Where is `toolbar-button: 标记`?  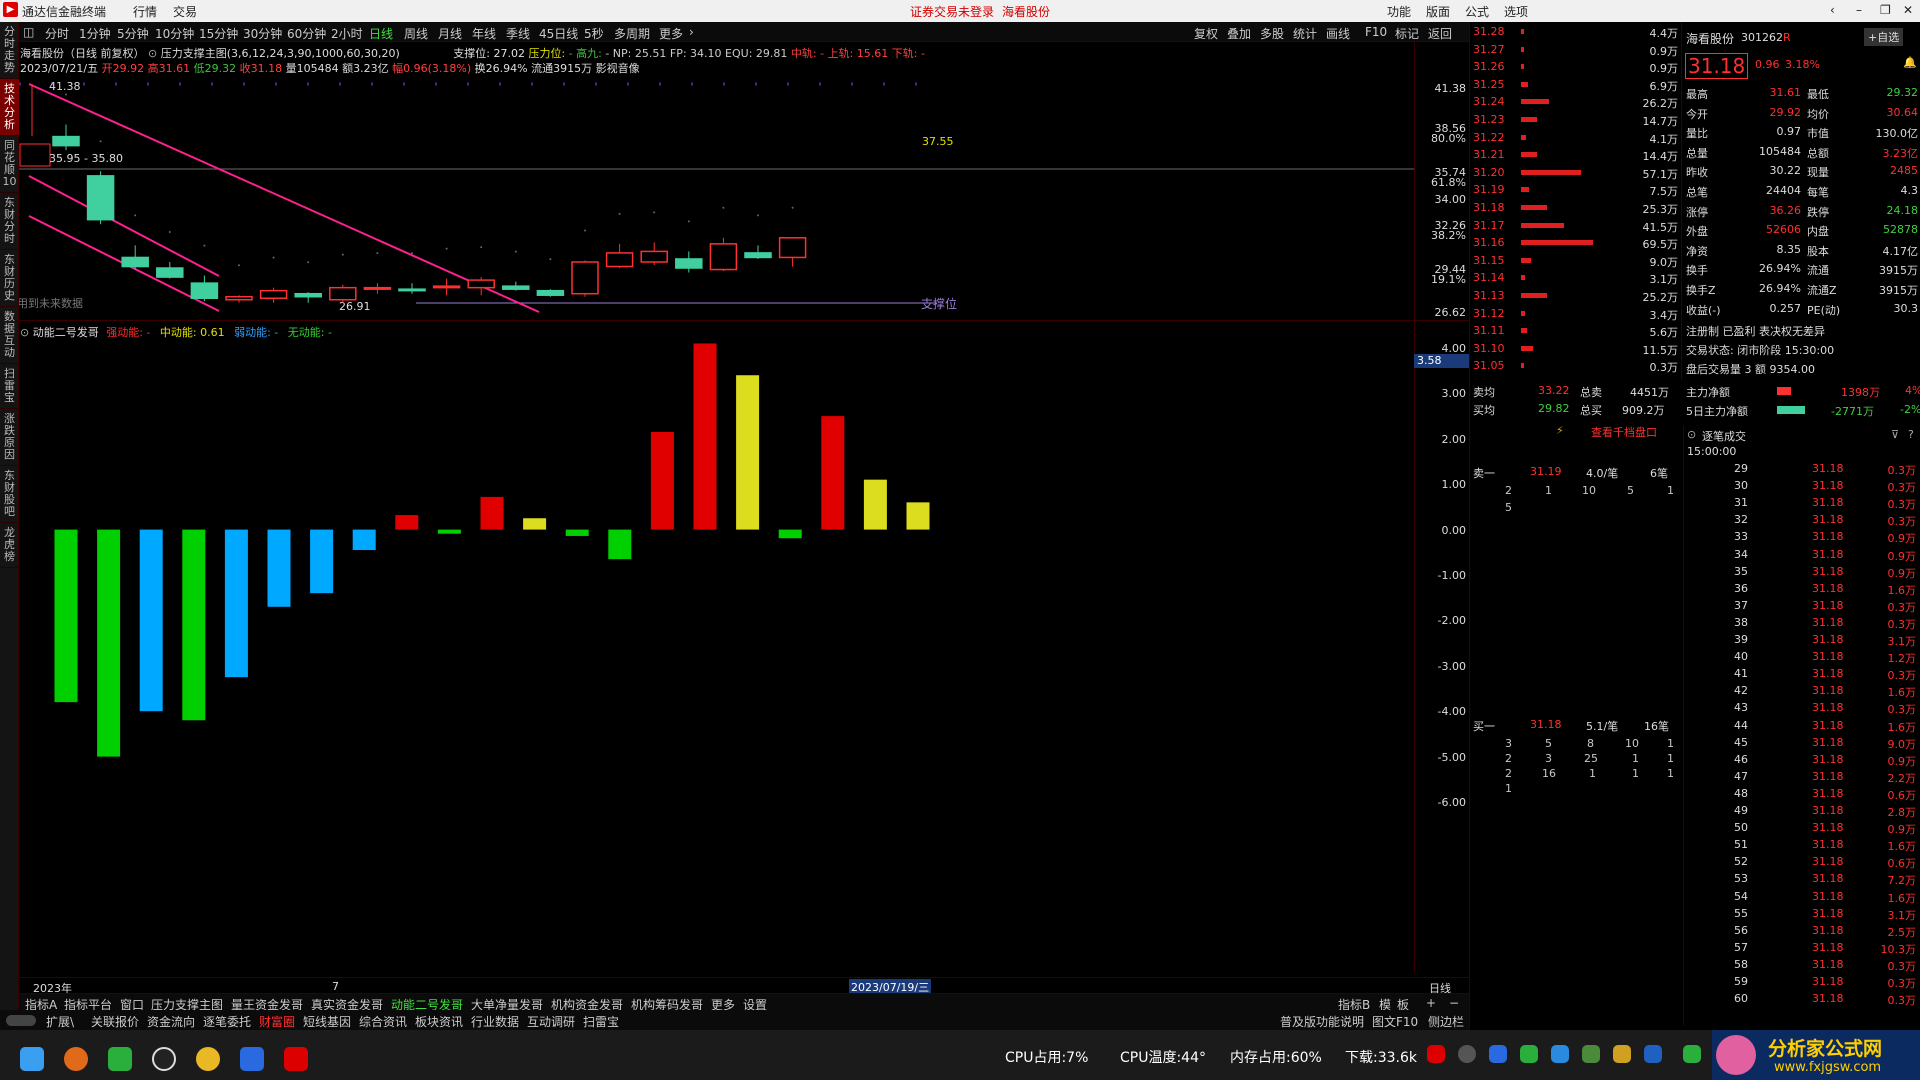 toolbar-button: 标记 is located at coordinates (1407, 33).